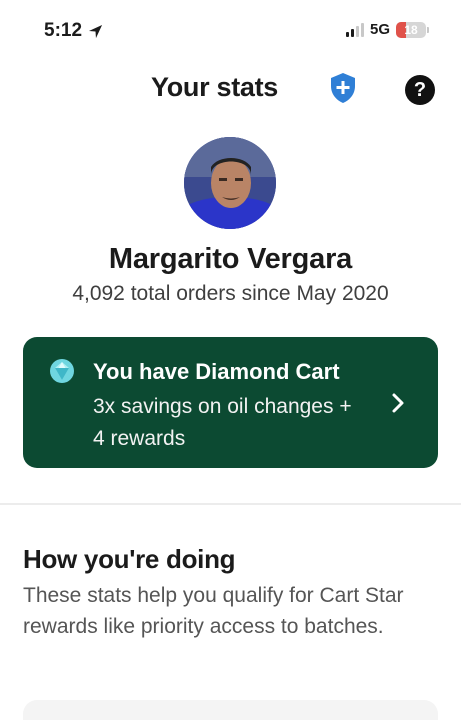  What do you see at coordinates (230, 710) in the screenshot?
I see `stats-card` at bounding box center [230, 710].